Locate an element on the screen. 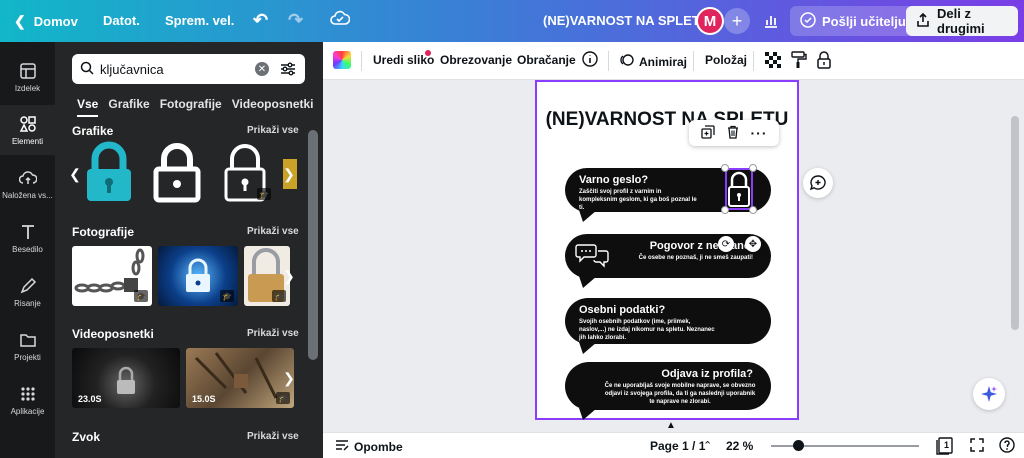 The height and width of the screenshot is (458, 1024). flip-button: Obračanje is located at coordinates (546, 60).